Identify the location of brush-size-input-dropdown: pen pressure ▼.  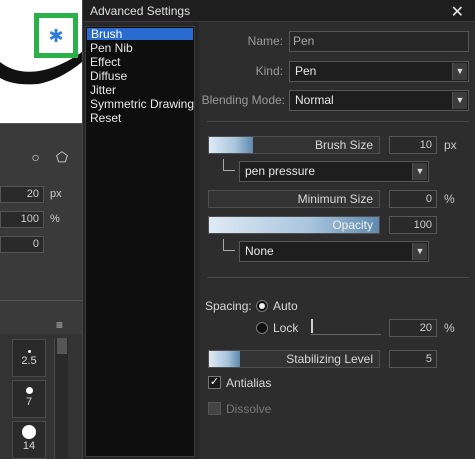
(334, 171).